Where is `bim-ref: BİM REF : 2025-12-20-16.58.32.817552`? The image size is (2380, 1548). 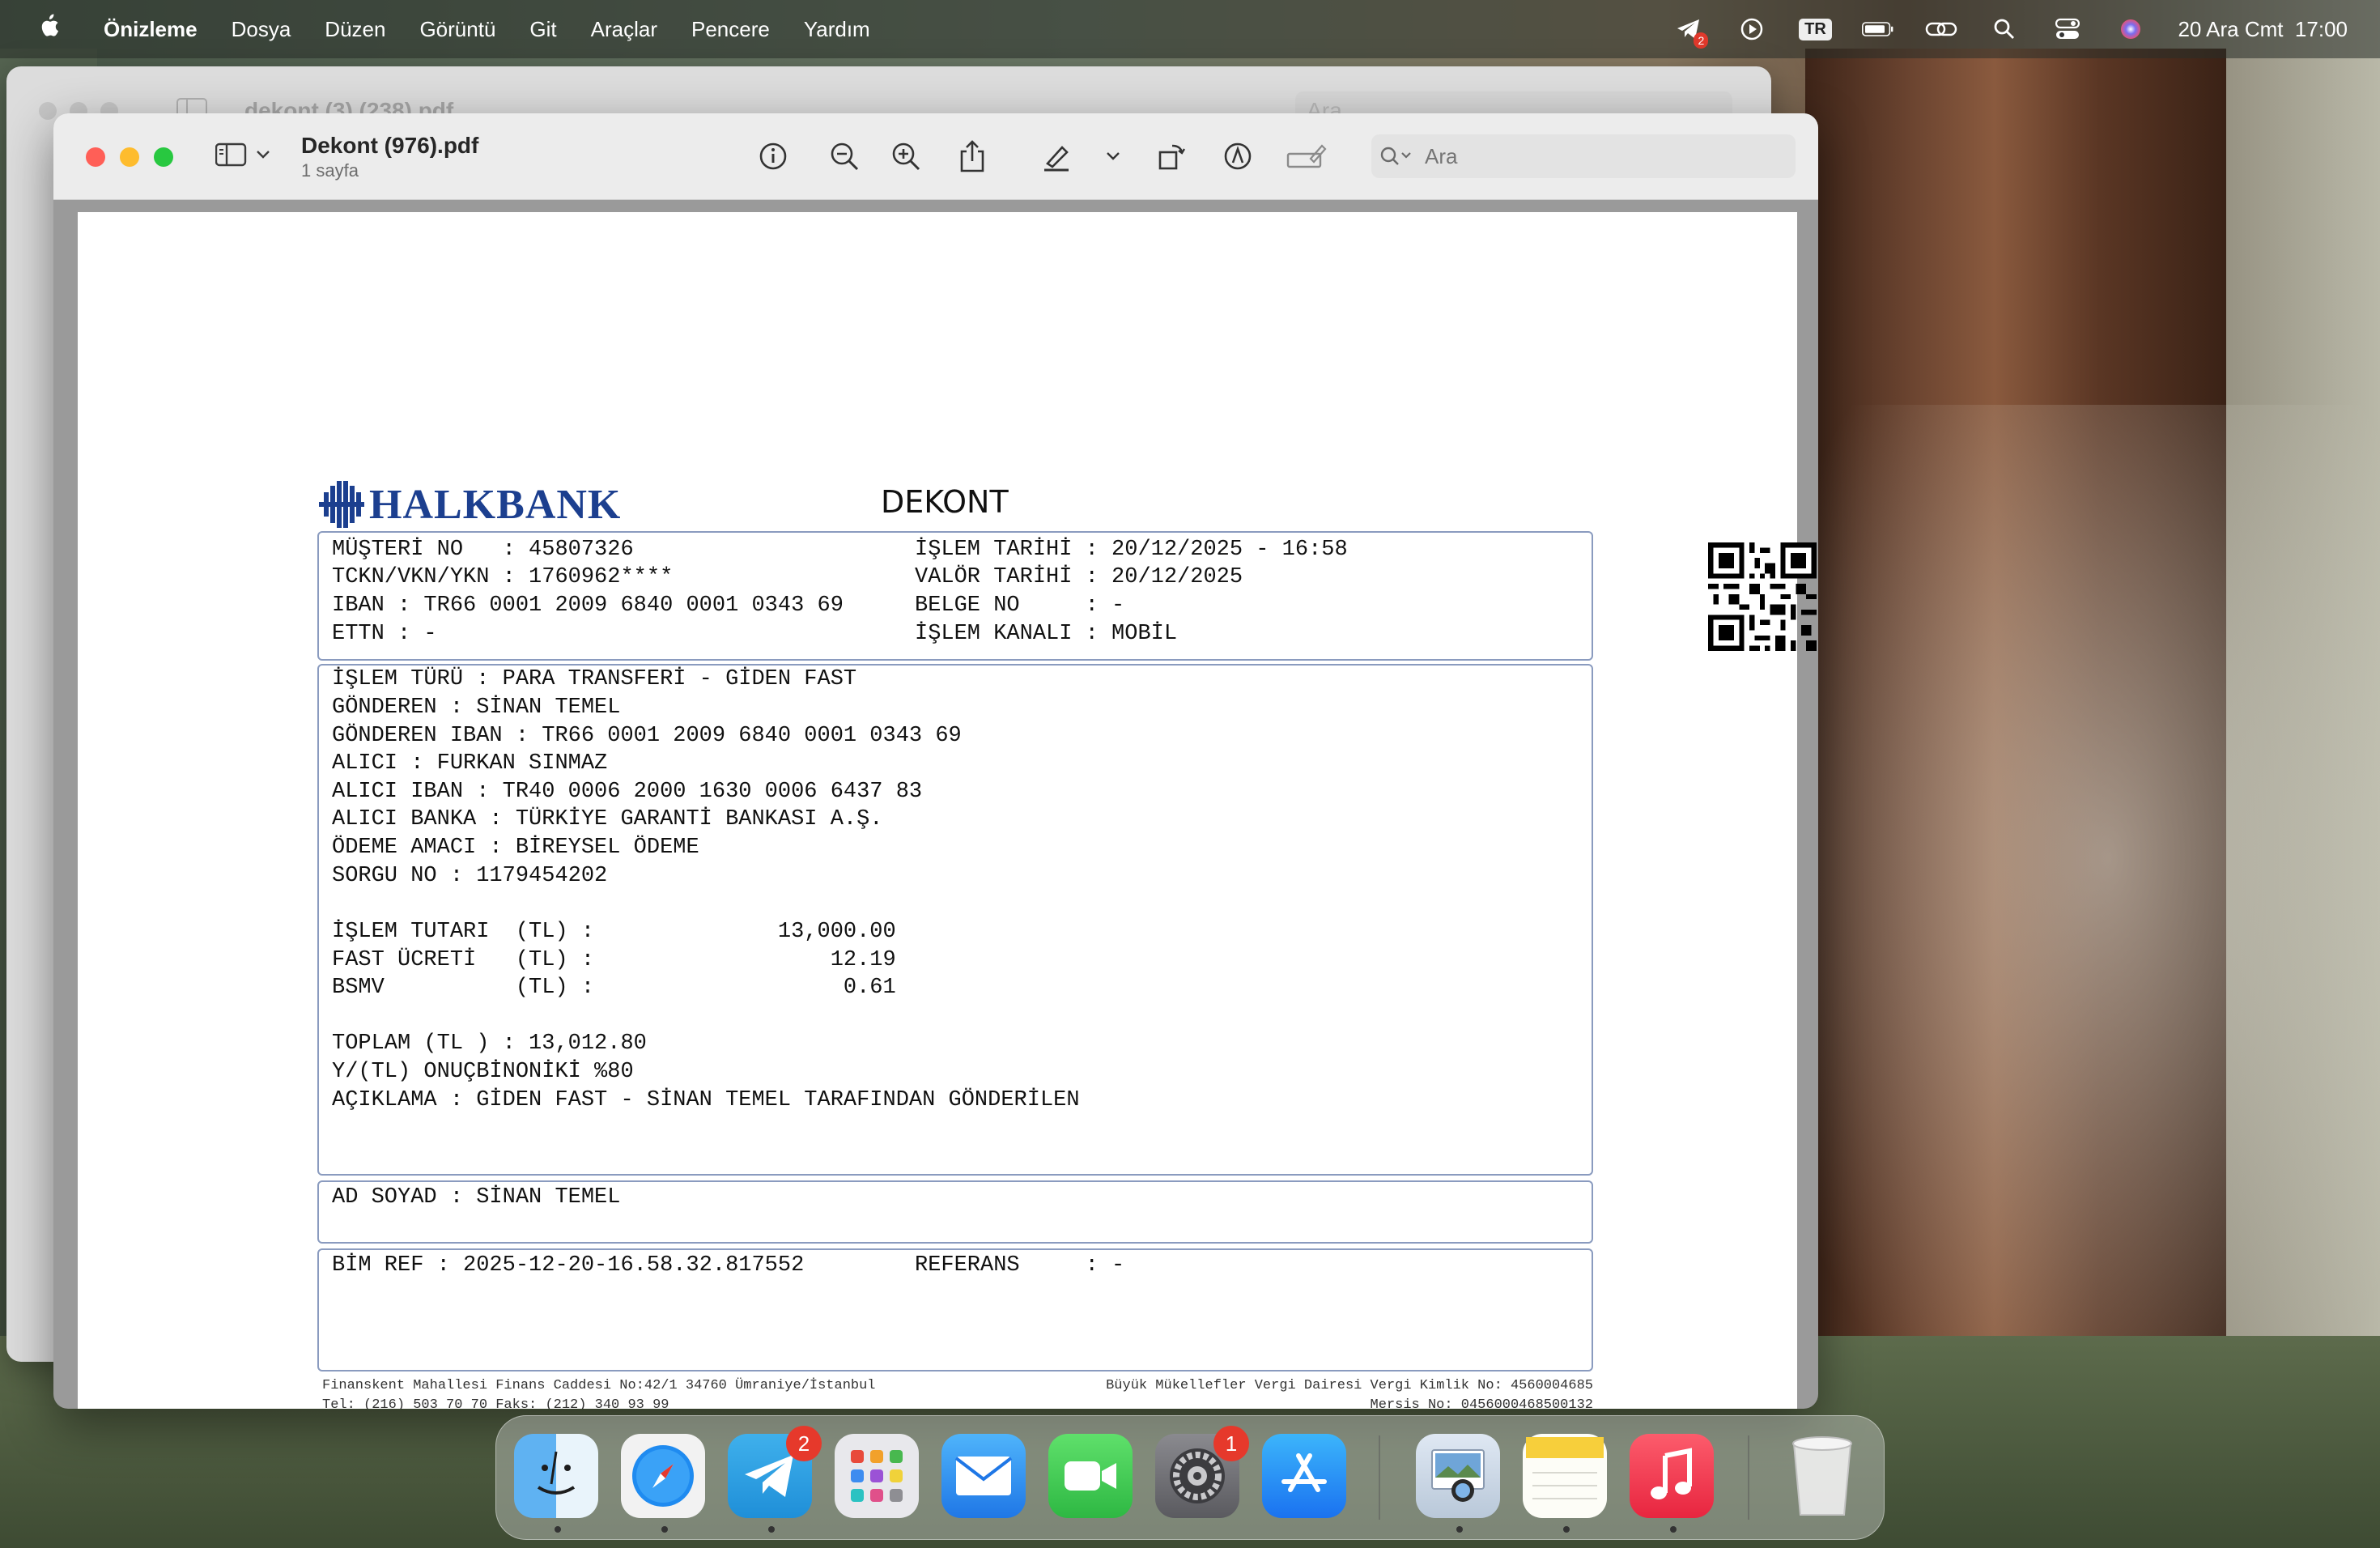
bim-ref: BİM REF : 2025-12-20-16.58.32.817552 is located at coordinates (568, 1265).